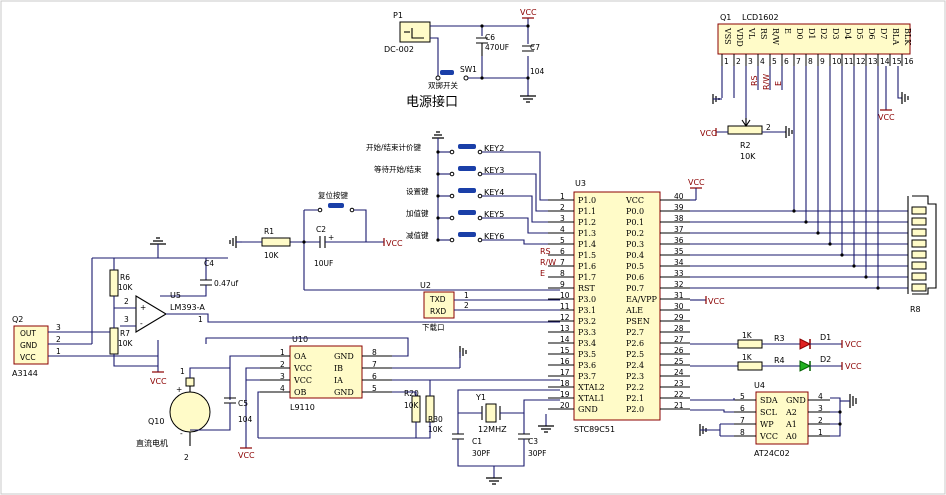  I want to click on u3-pin-label: P2.1, so click(635, 398).